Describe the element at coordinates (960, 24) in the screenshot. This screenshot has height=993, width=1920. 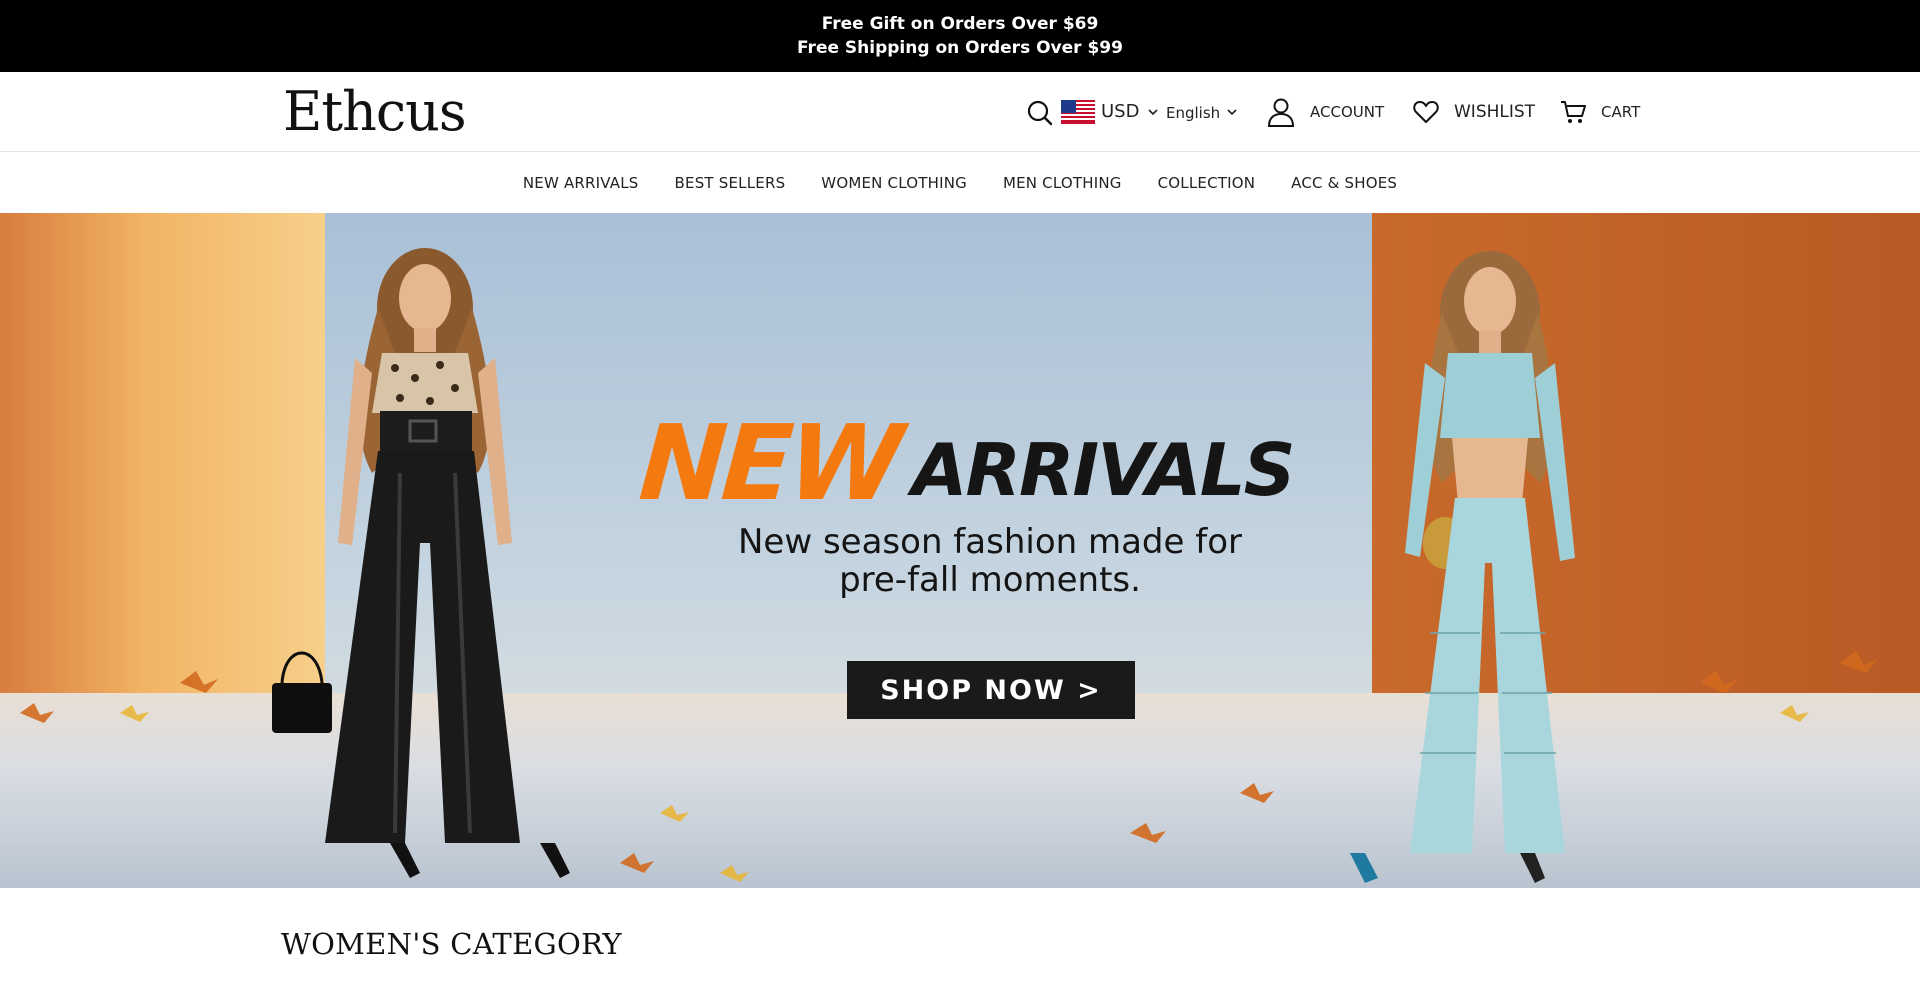
I see `announcement-line-1: Free Gift on Orders Over $69` at that location.